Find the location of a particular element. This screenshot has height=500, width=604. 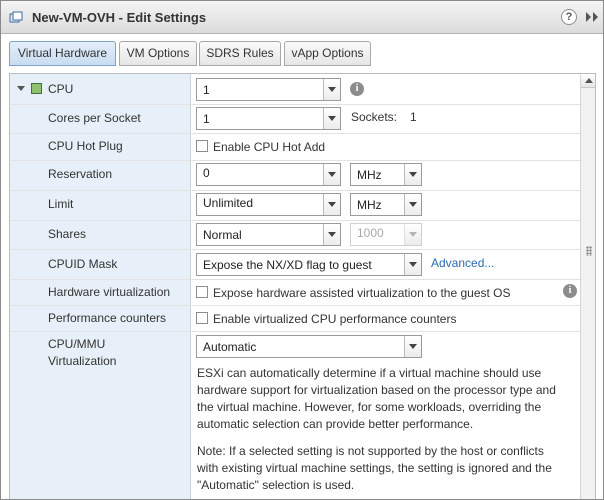

sockets-label: Sockets: is located at coordinates (374, 117).